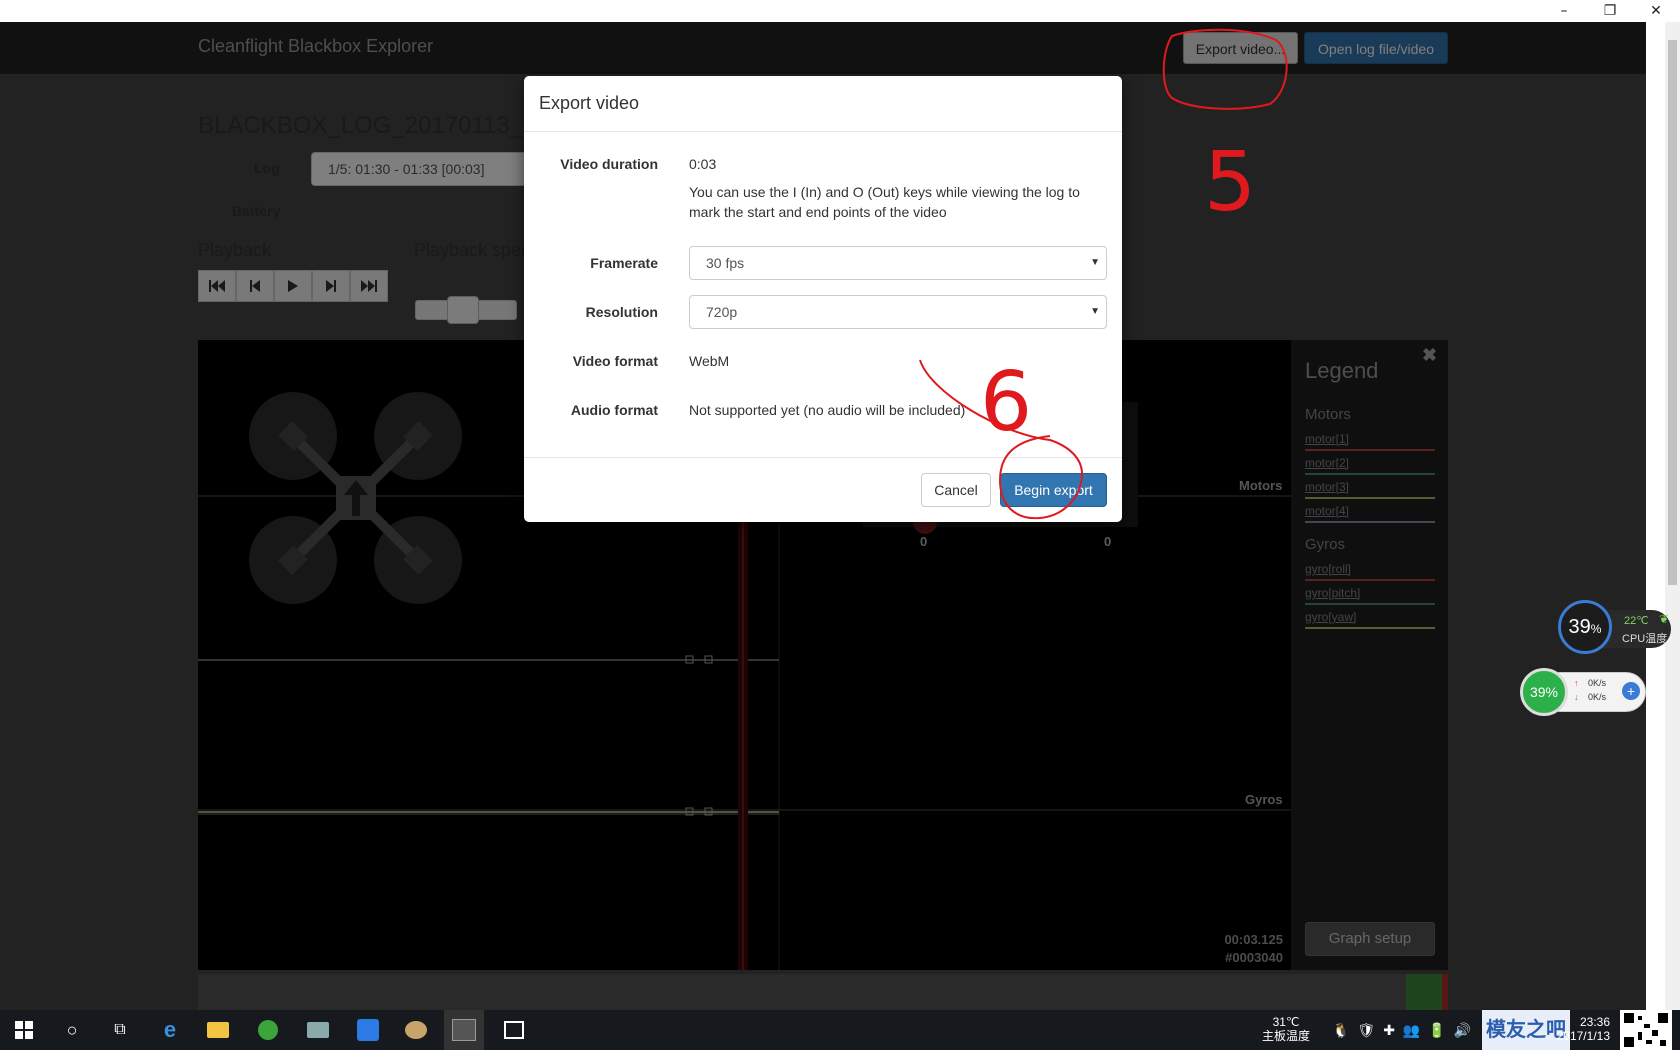 The image size is (1680, 1062). Describe the element at coordinates (703, 164) in the screenshot. I see `duration-value: 0:03` at that location.